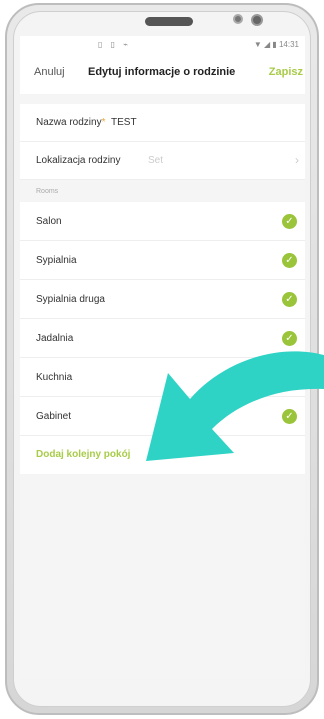  Describe the element at coordinates (83, 454) in the screenshot. I see `add-room-label: Dodaj kolejny pokój` at that location.